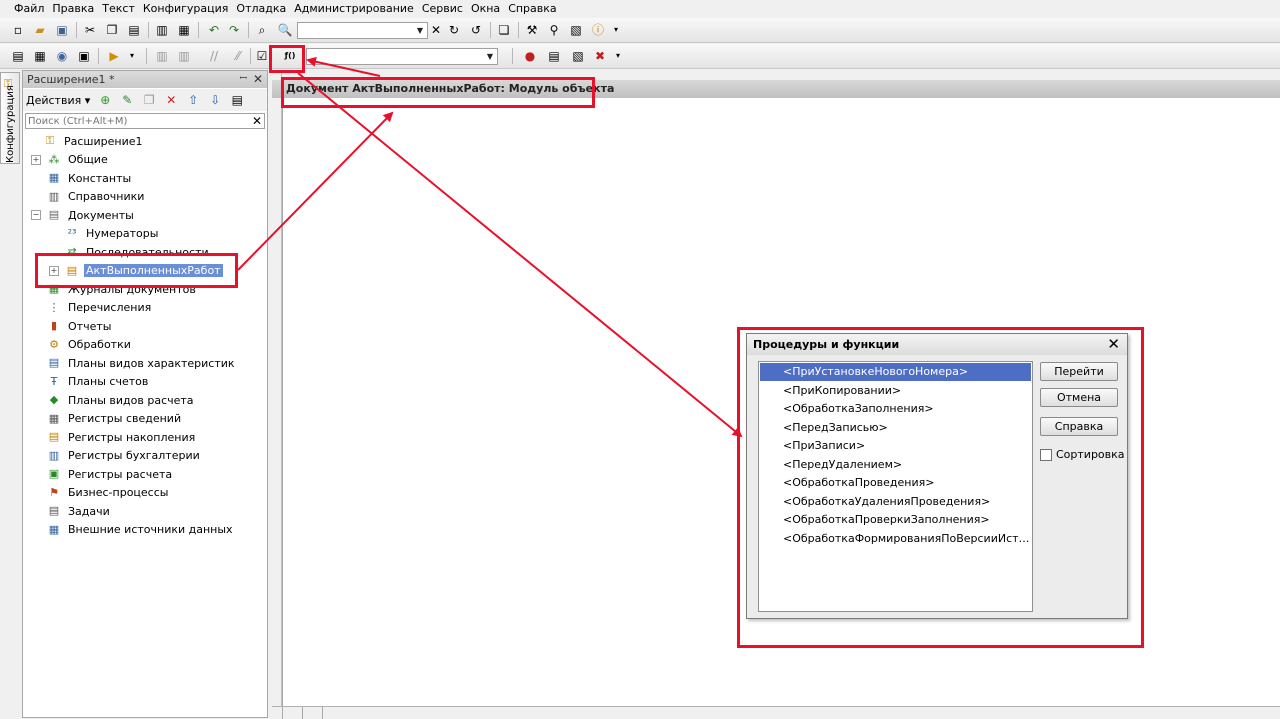  Describe the element at coordinates (90, 30) in the screenshot. I see `cut-icon: ✂` at that location.